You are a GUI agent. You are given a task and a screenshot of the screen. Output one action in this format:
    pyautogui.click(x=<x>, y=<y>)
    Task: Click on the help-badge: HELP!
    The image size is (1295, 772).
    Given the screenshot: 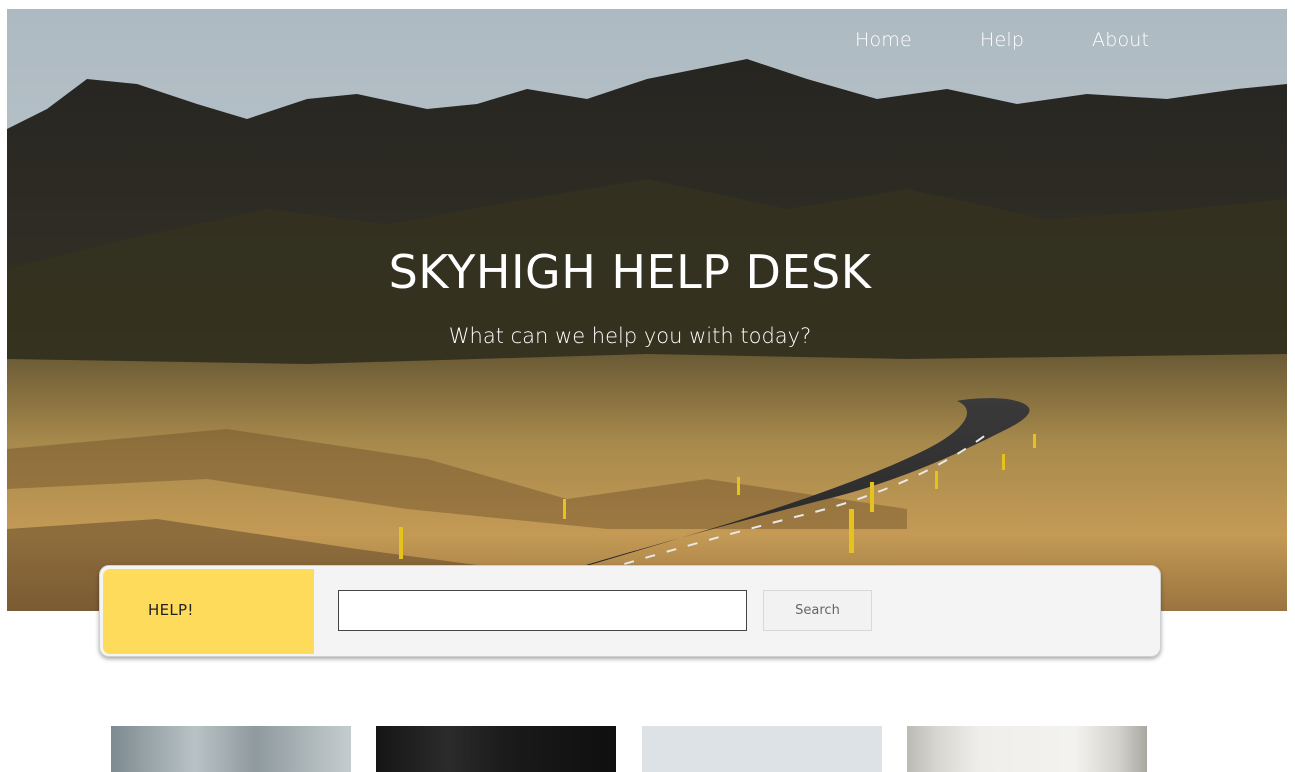 What is the action you would take?
    pyautogui.click(x=208, y=611)
    